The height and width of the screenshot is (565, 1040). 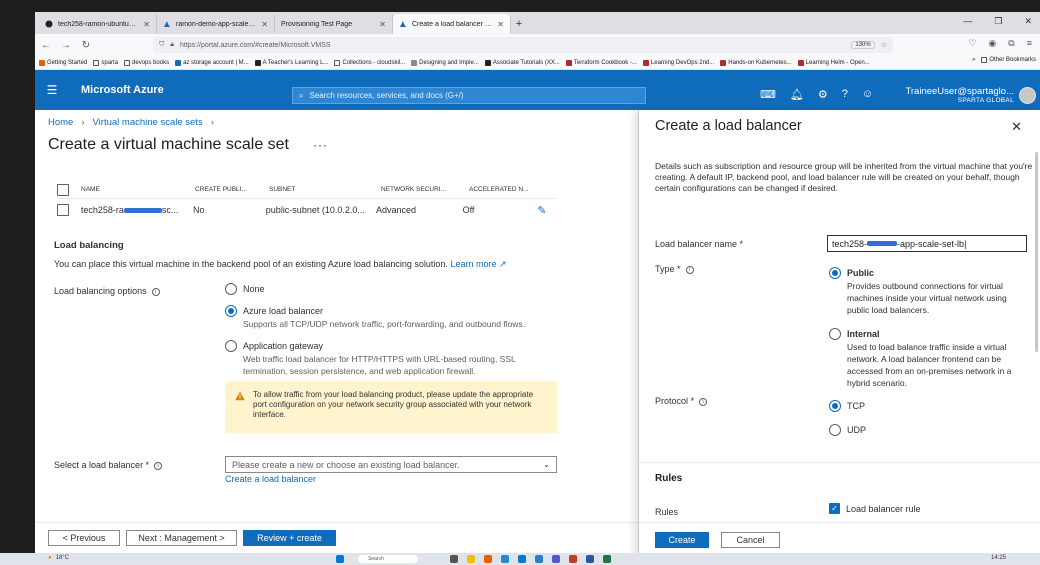 What do you see at coordinates (797, 94) in the screenshot?
I see `bell-icon: 🔔︎` at bounding box center [797, 94].